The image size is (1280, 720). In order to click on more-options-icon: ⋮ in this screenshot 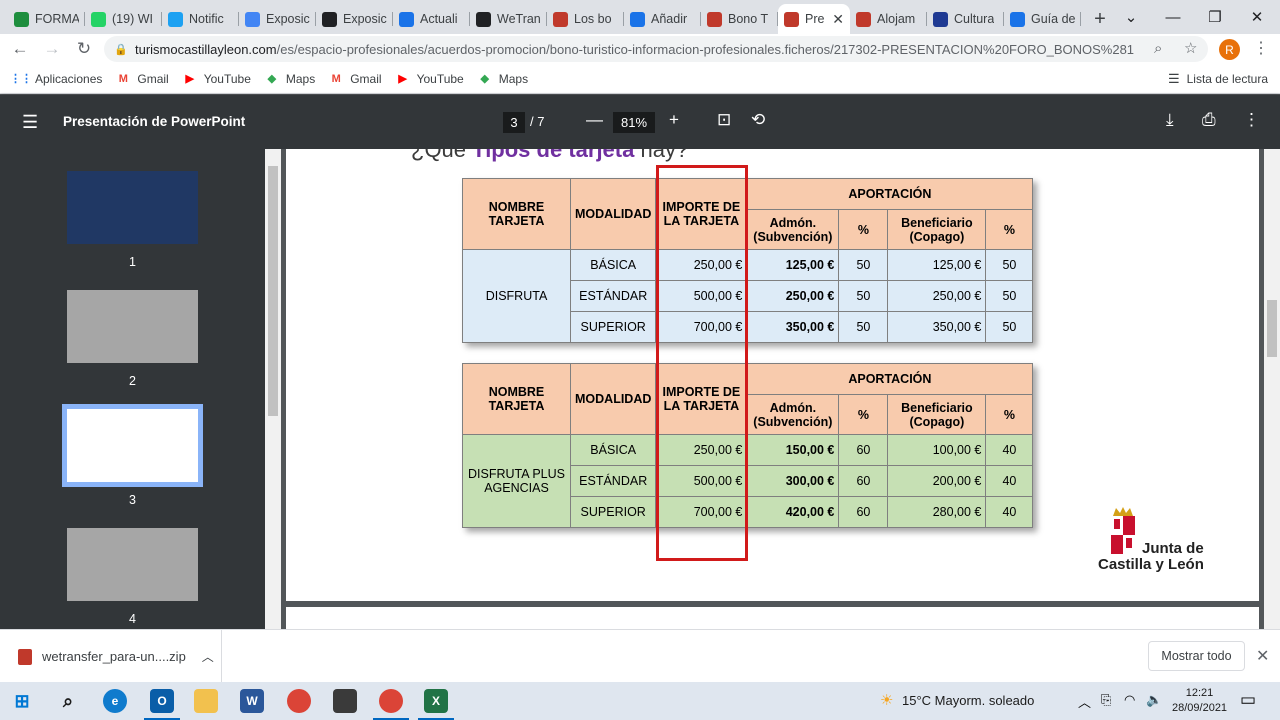, I will do `click(1251, 120)`.